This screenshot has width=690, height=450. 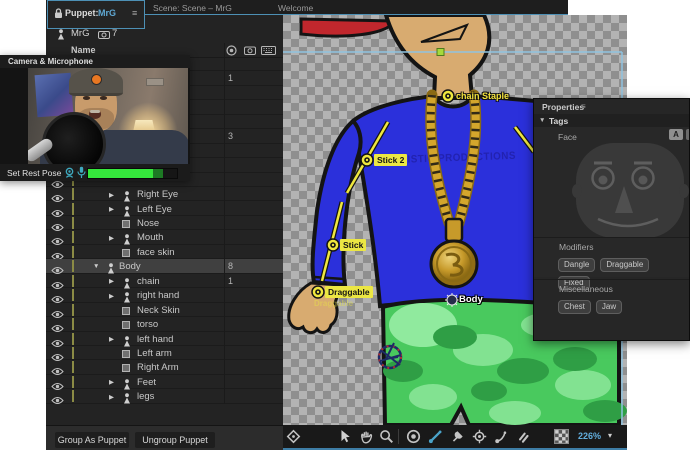 What do you see at coordinates (164, 397) in the screenshot?
I see `layer-row: ▶ legs` at bounding box center [164, 397].